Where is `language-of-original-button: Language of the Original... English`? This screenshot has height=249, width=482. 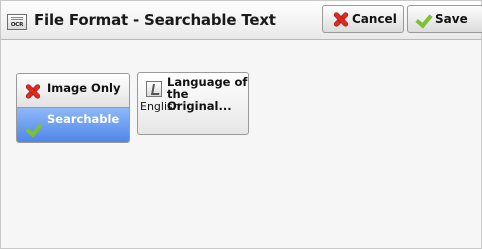 language-of-original-button: Language of the Original... English is located at coordinates (193, 103).